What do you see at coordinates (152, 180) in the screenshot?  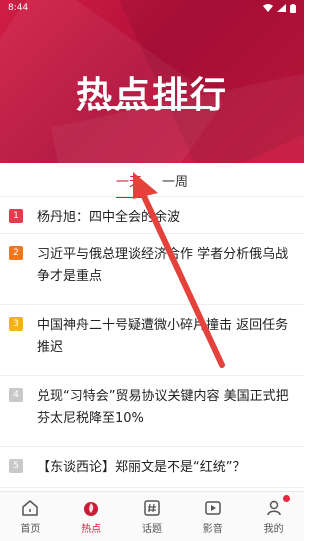 I see `period-tabs: 一天 一周` at bounding box center [152, 180].